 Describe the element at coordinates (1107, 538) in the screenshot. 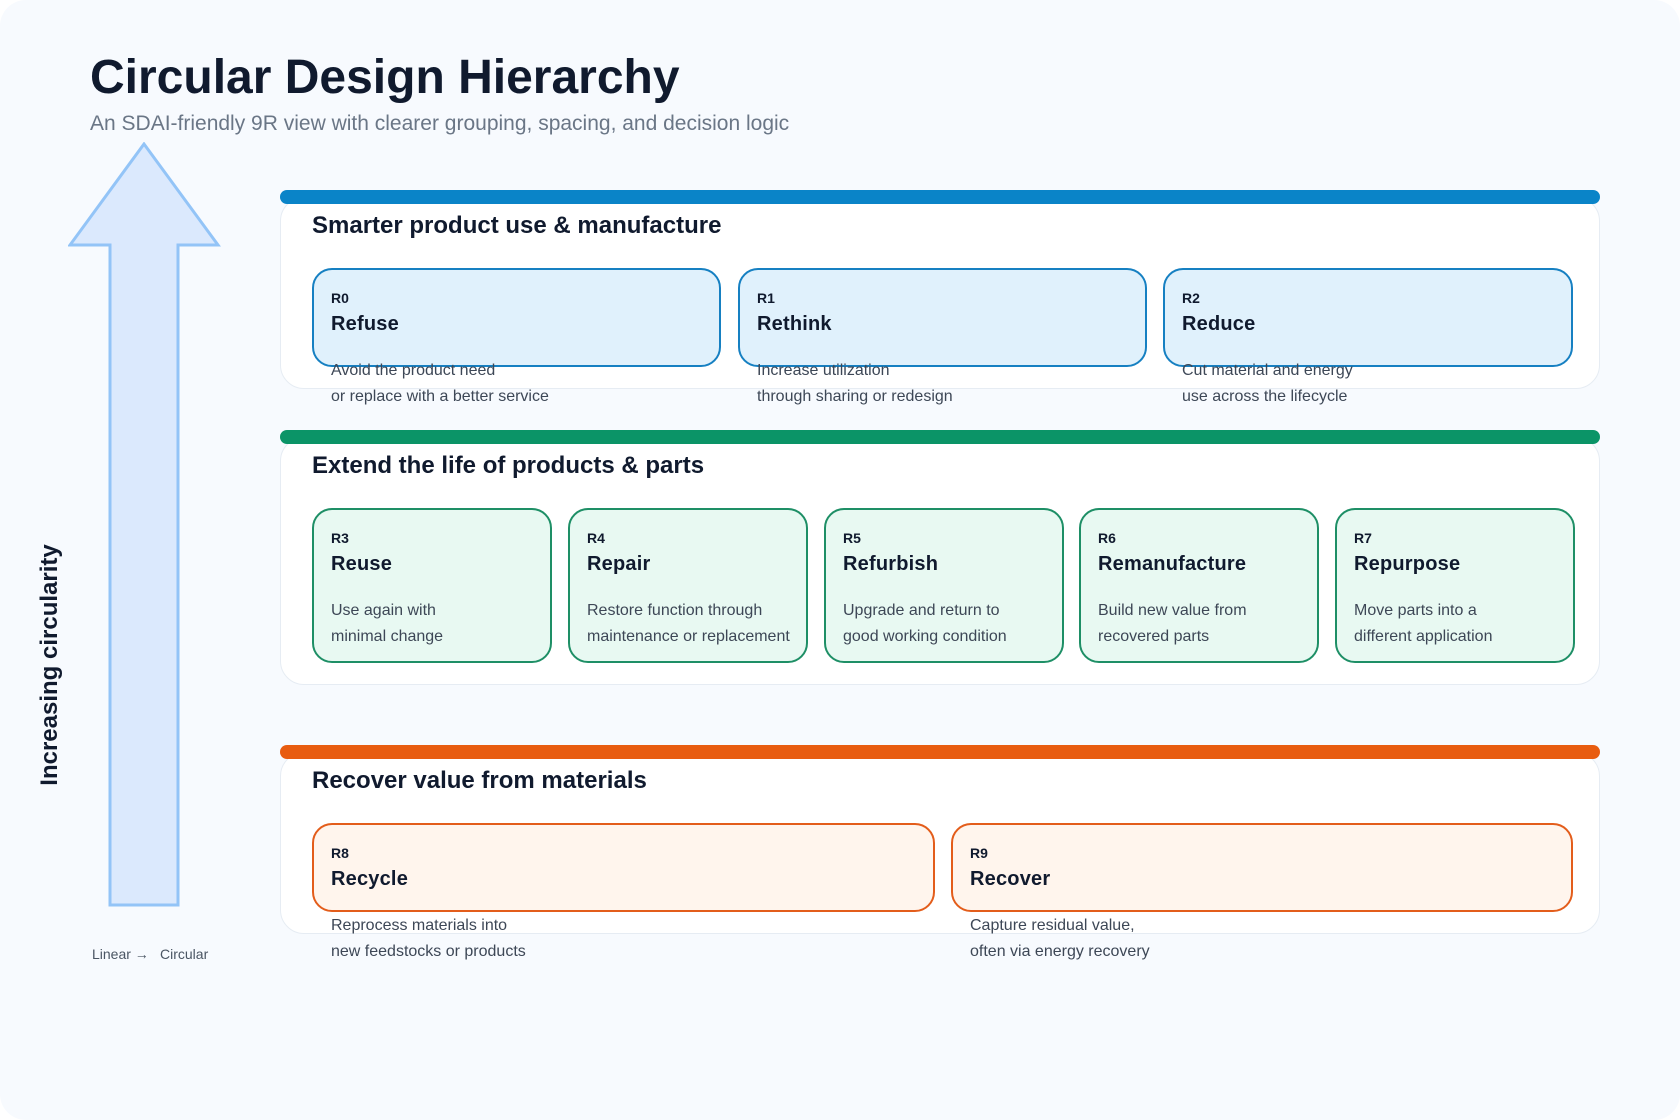

I see `card-code: R6` at that location.